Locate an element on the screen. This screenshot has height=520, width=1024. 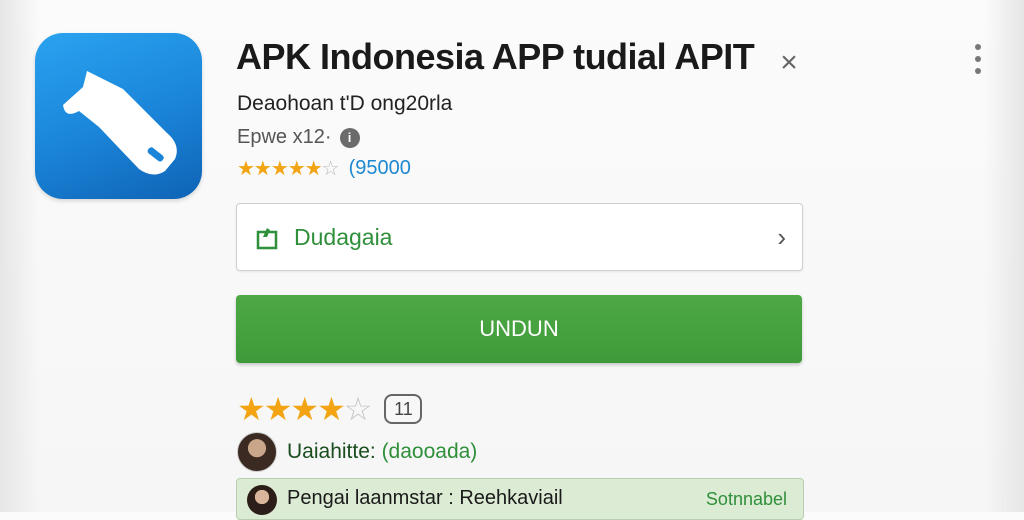
reviewer-avatar is located at coordinates (257, 452).